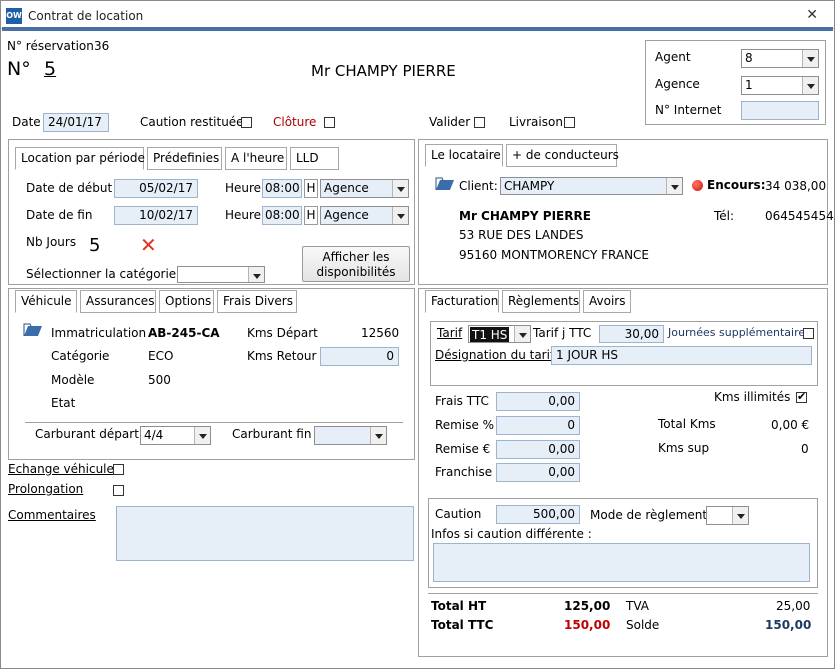 The width and height of the screenshot is (835, 669). I want to click on kms-sup-label: Kms sup, so click(684, 448).